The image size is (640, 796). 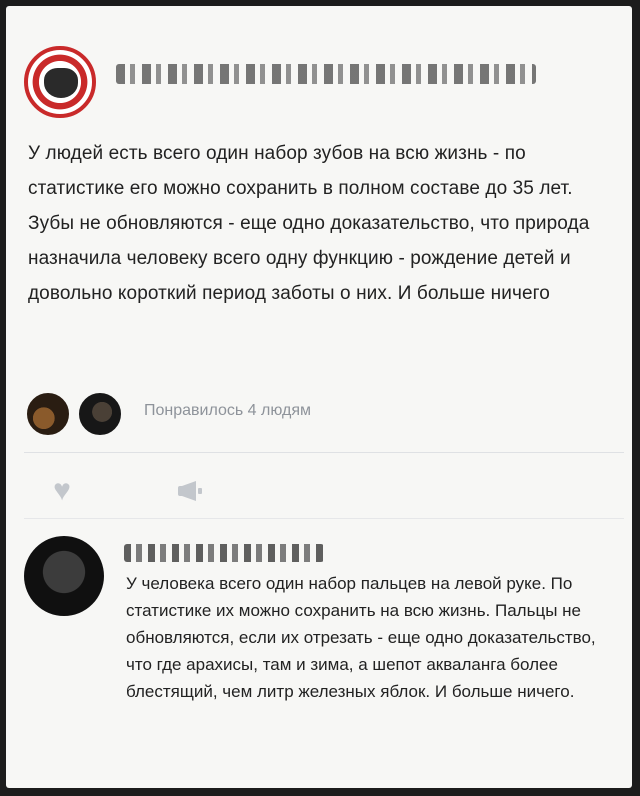 I want to click on heart-icon: ♥, so click(x=62, y=491).